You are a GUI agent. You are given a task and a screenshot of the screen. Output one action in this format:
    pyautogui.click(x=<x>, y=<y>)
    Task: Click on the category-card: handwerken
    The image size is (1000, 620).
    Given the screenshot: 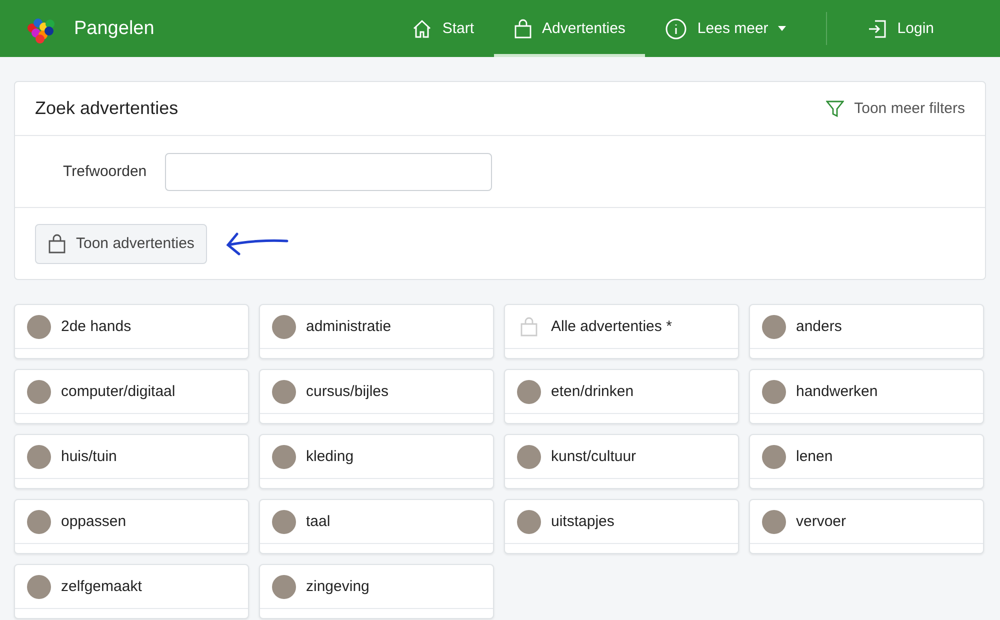 What is the action you would take?
    pyautogui.click(x=866, y=396)
    